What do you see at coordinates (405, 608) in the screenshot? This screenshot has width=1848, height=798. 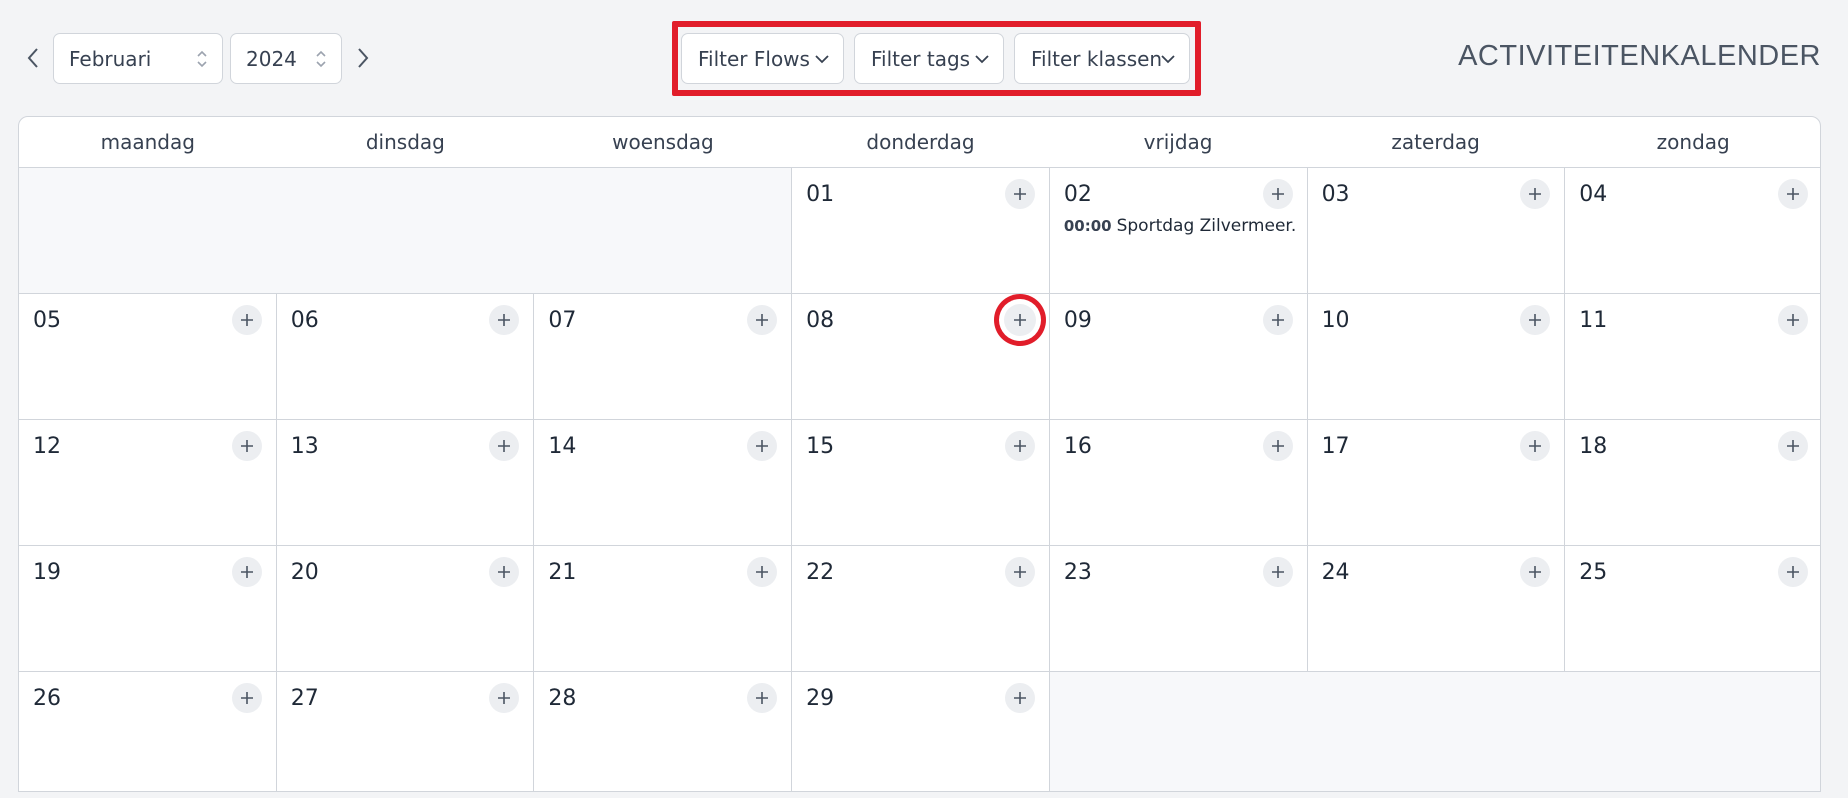 I see `day-cell: 20` at bounding box center [405, 608].